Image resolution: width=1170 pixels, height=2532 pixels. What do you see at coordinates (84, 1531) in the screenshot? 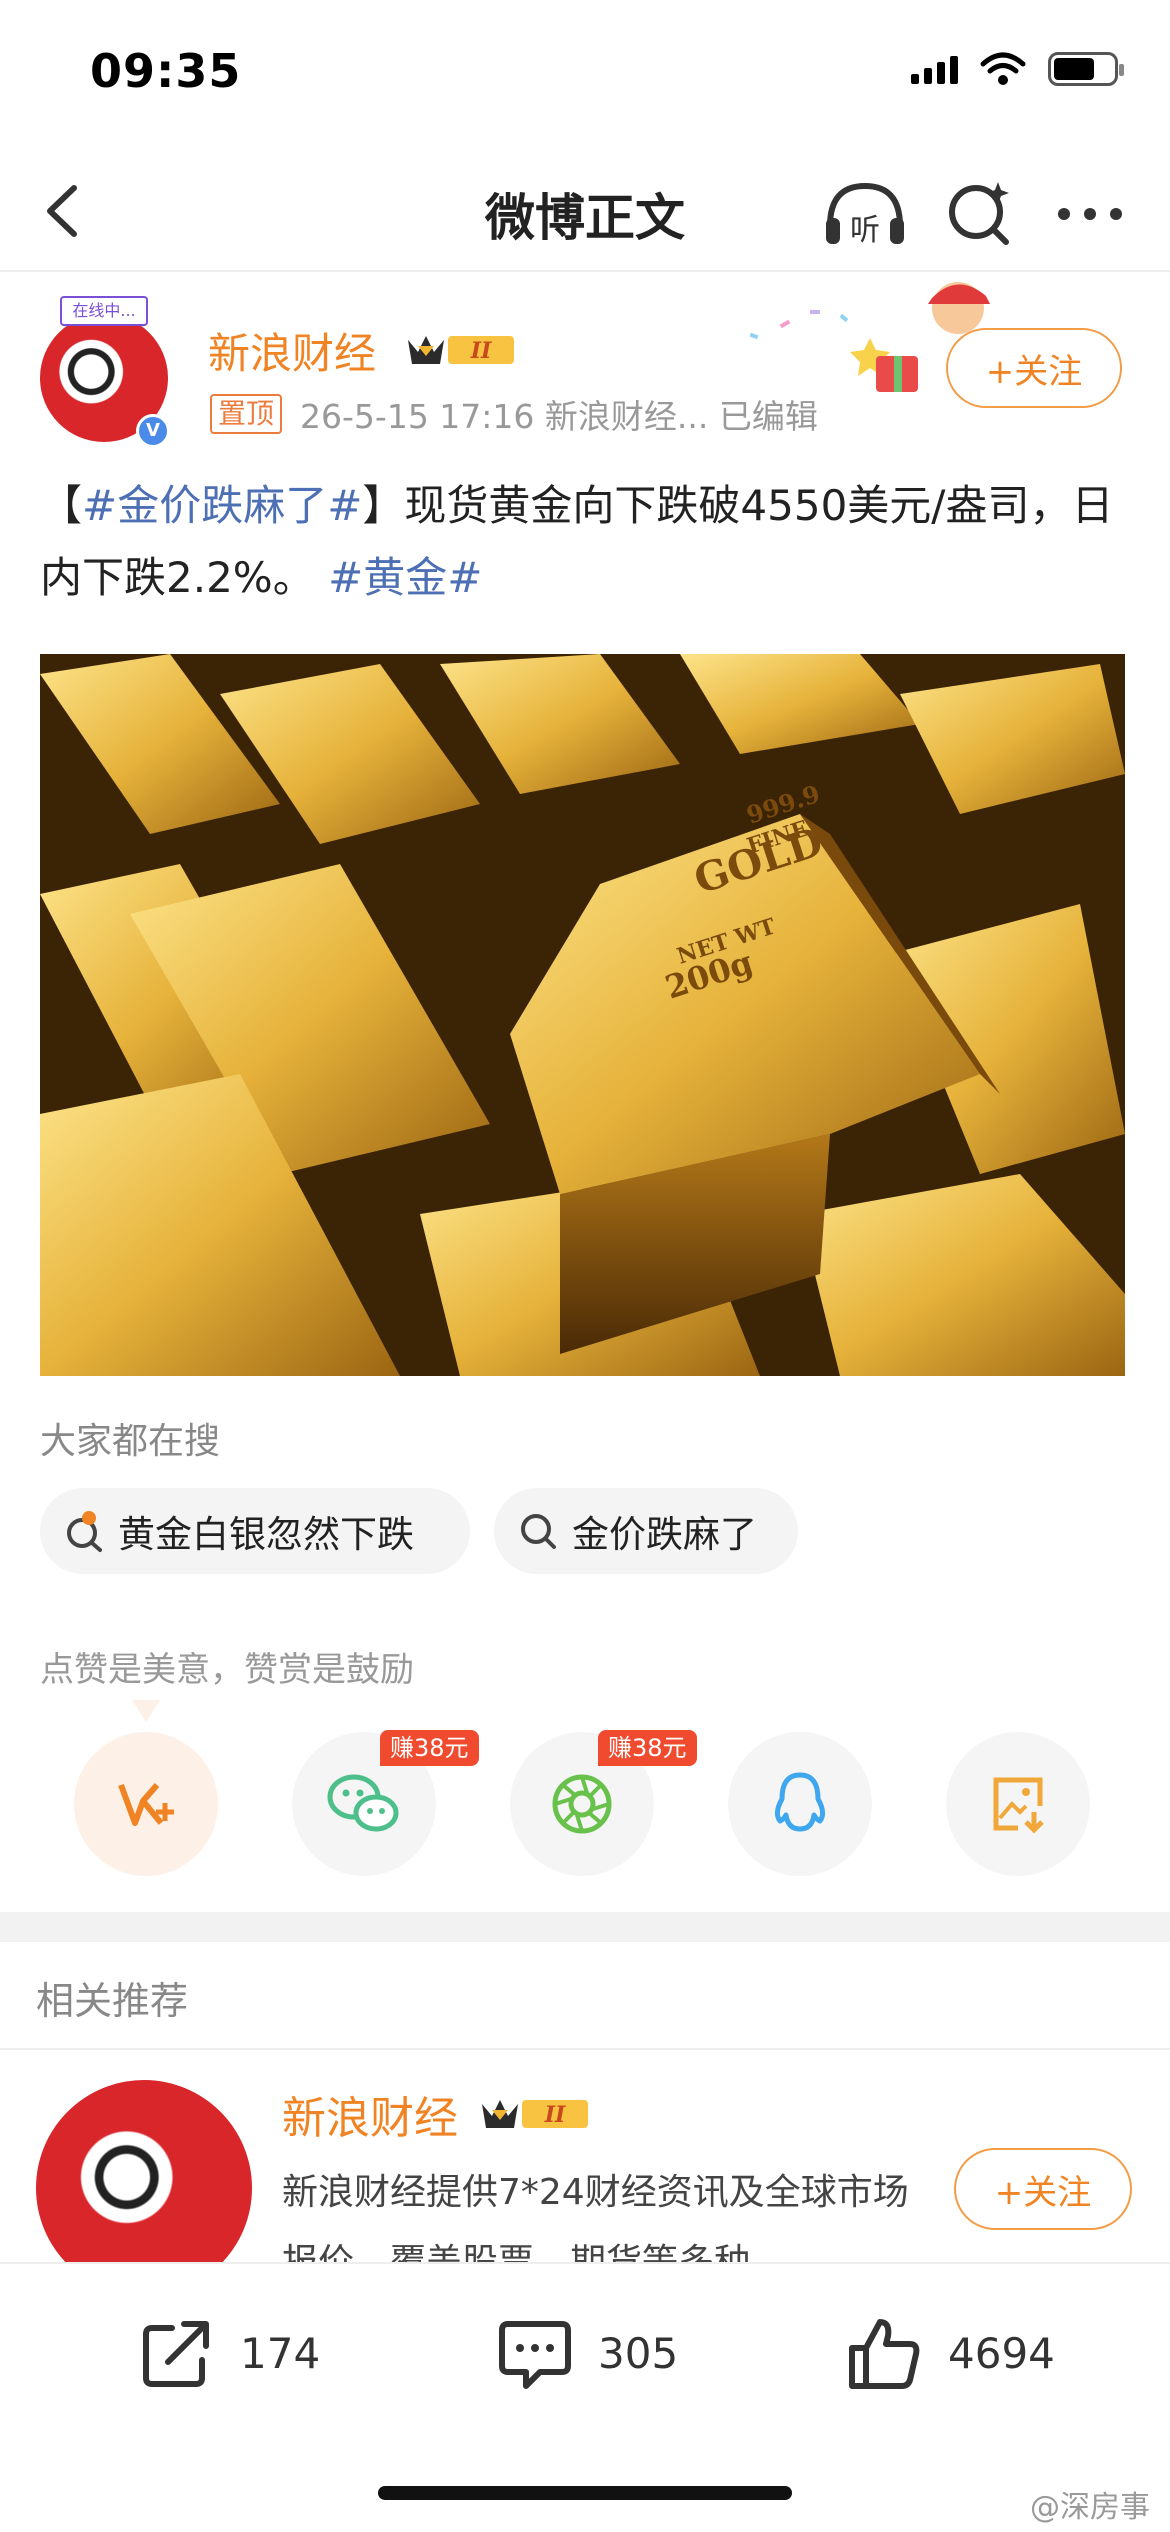
I see `hot-search-icon` at bounding box center [84, 1531].